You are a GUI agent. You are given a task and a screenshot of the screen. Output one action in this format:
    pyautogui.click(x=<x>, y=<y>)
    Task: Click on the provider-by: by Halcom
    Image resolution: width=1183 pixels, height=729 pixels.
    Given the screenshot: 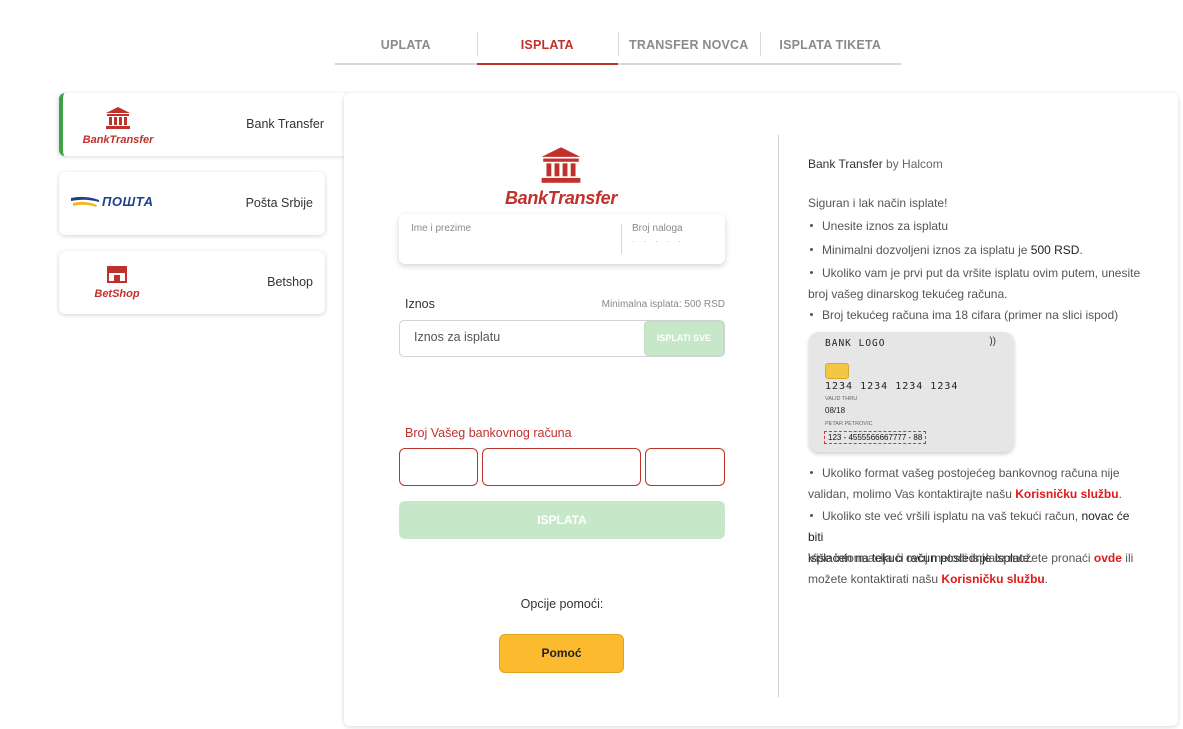 What is the action you would take?
    pyautogui.click(x=914, y=164)
    